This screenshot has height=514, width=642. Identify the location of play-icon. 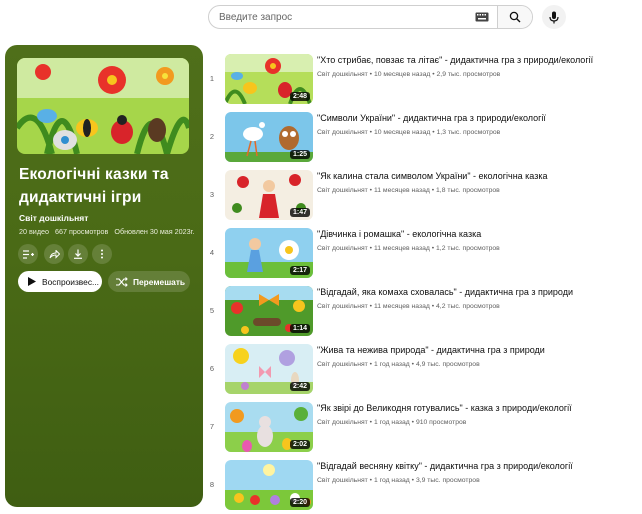
(32, 281).